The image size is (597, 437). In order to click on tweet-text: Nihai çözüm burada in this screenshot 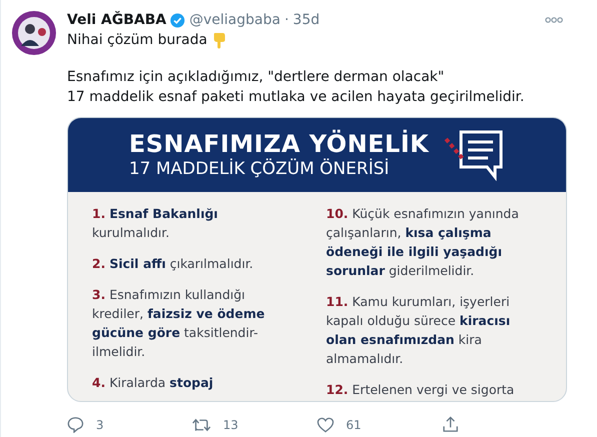, I will do `click(137, 40)`.